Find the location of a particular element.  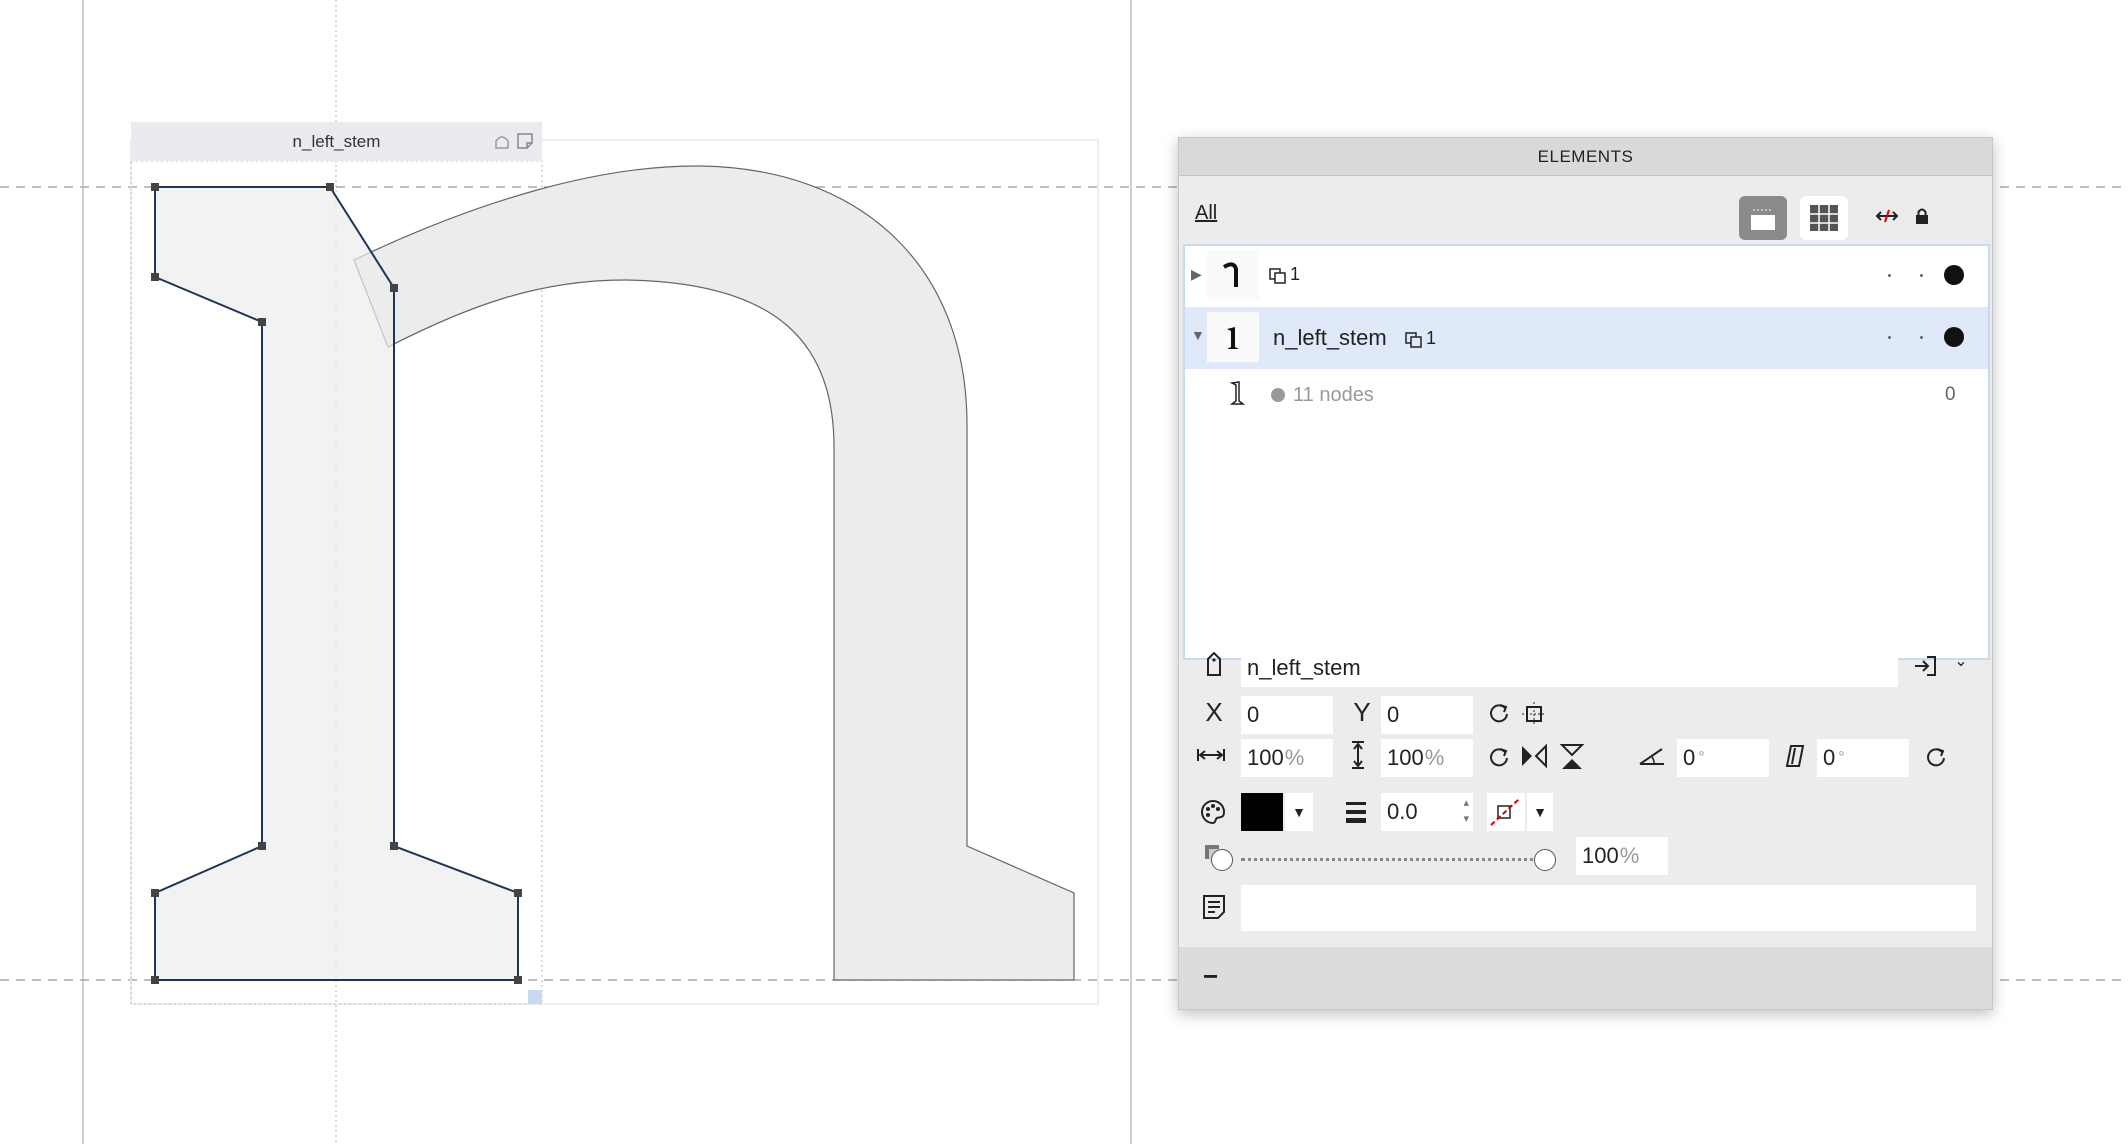

width-icon is located at coordinates (1211, 755).